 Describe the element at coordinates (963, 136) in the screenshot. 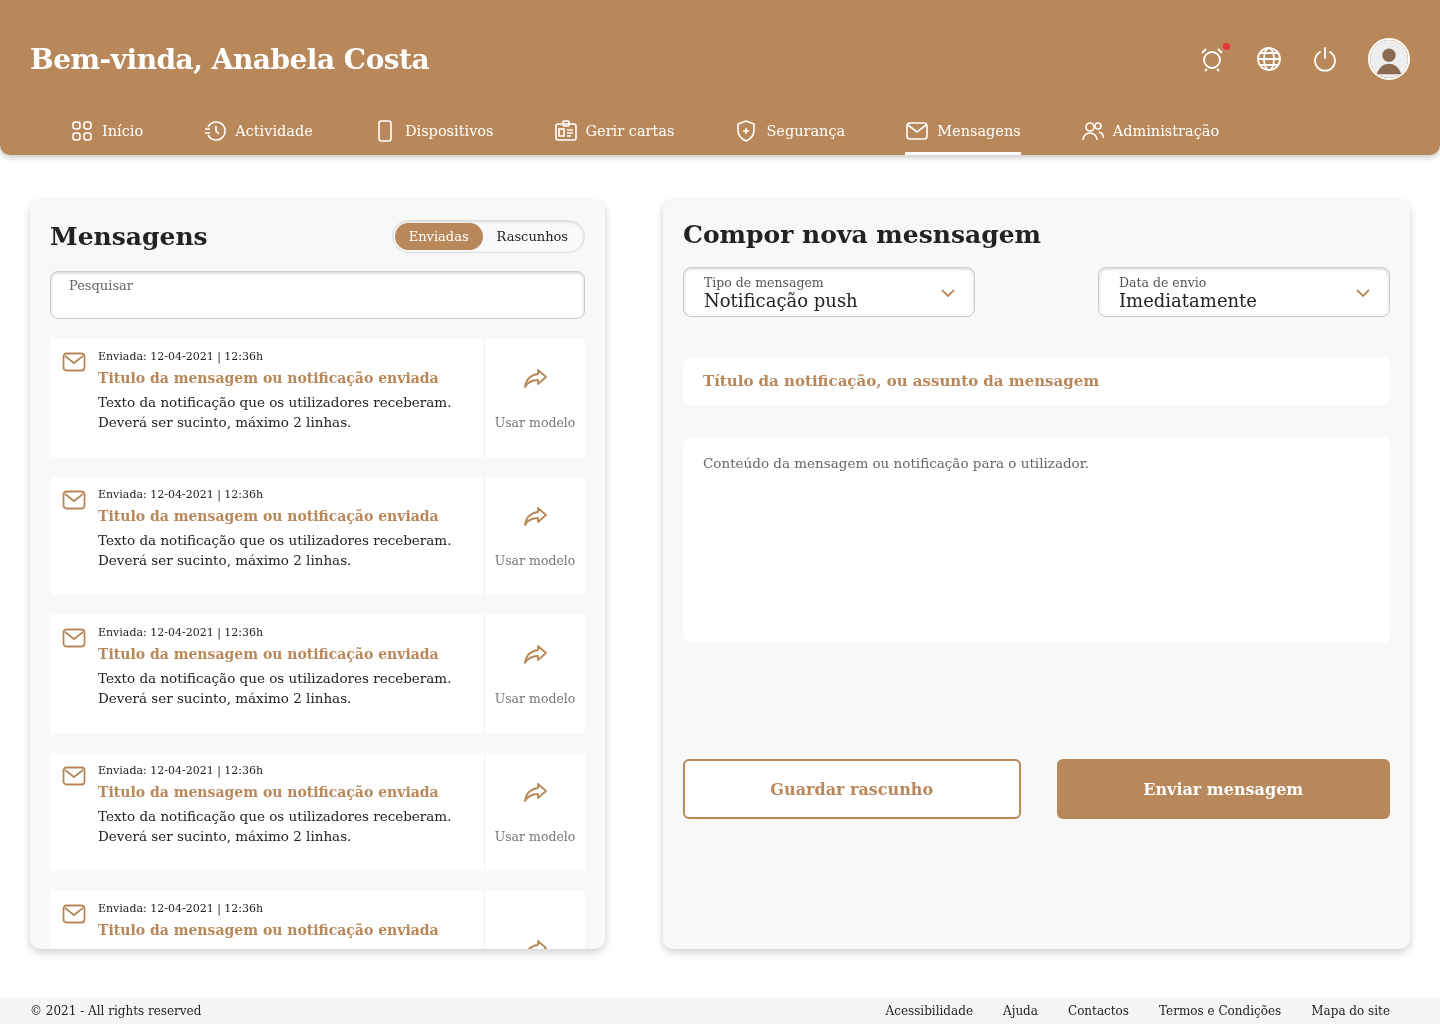

I see `nav-tab: Mensagens` at that location.